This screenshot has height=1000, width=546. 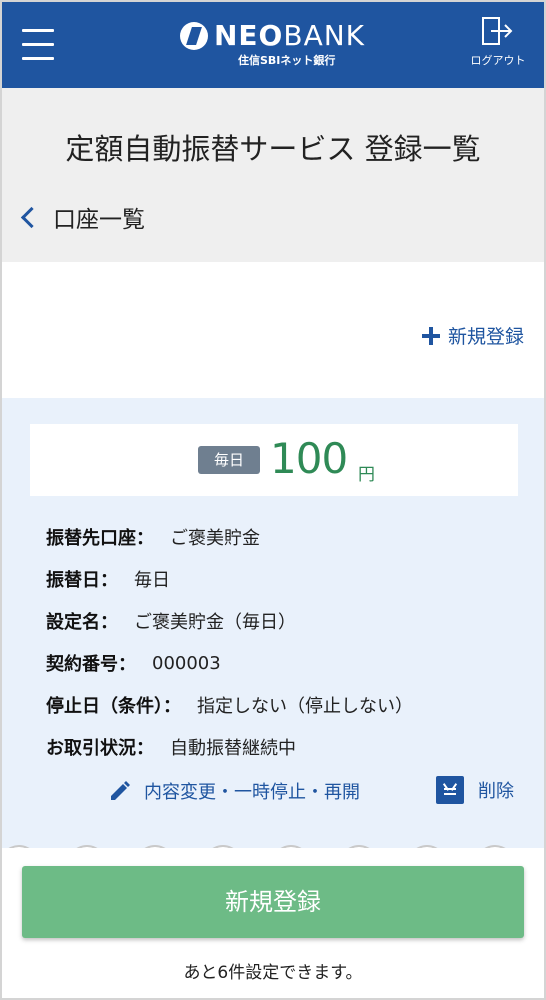 I want to click on detail-value: 毎日, so click(x=152, y=580).